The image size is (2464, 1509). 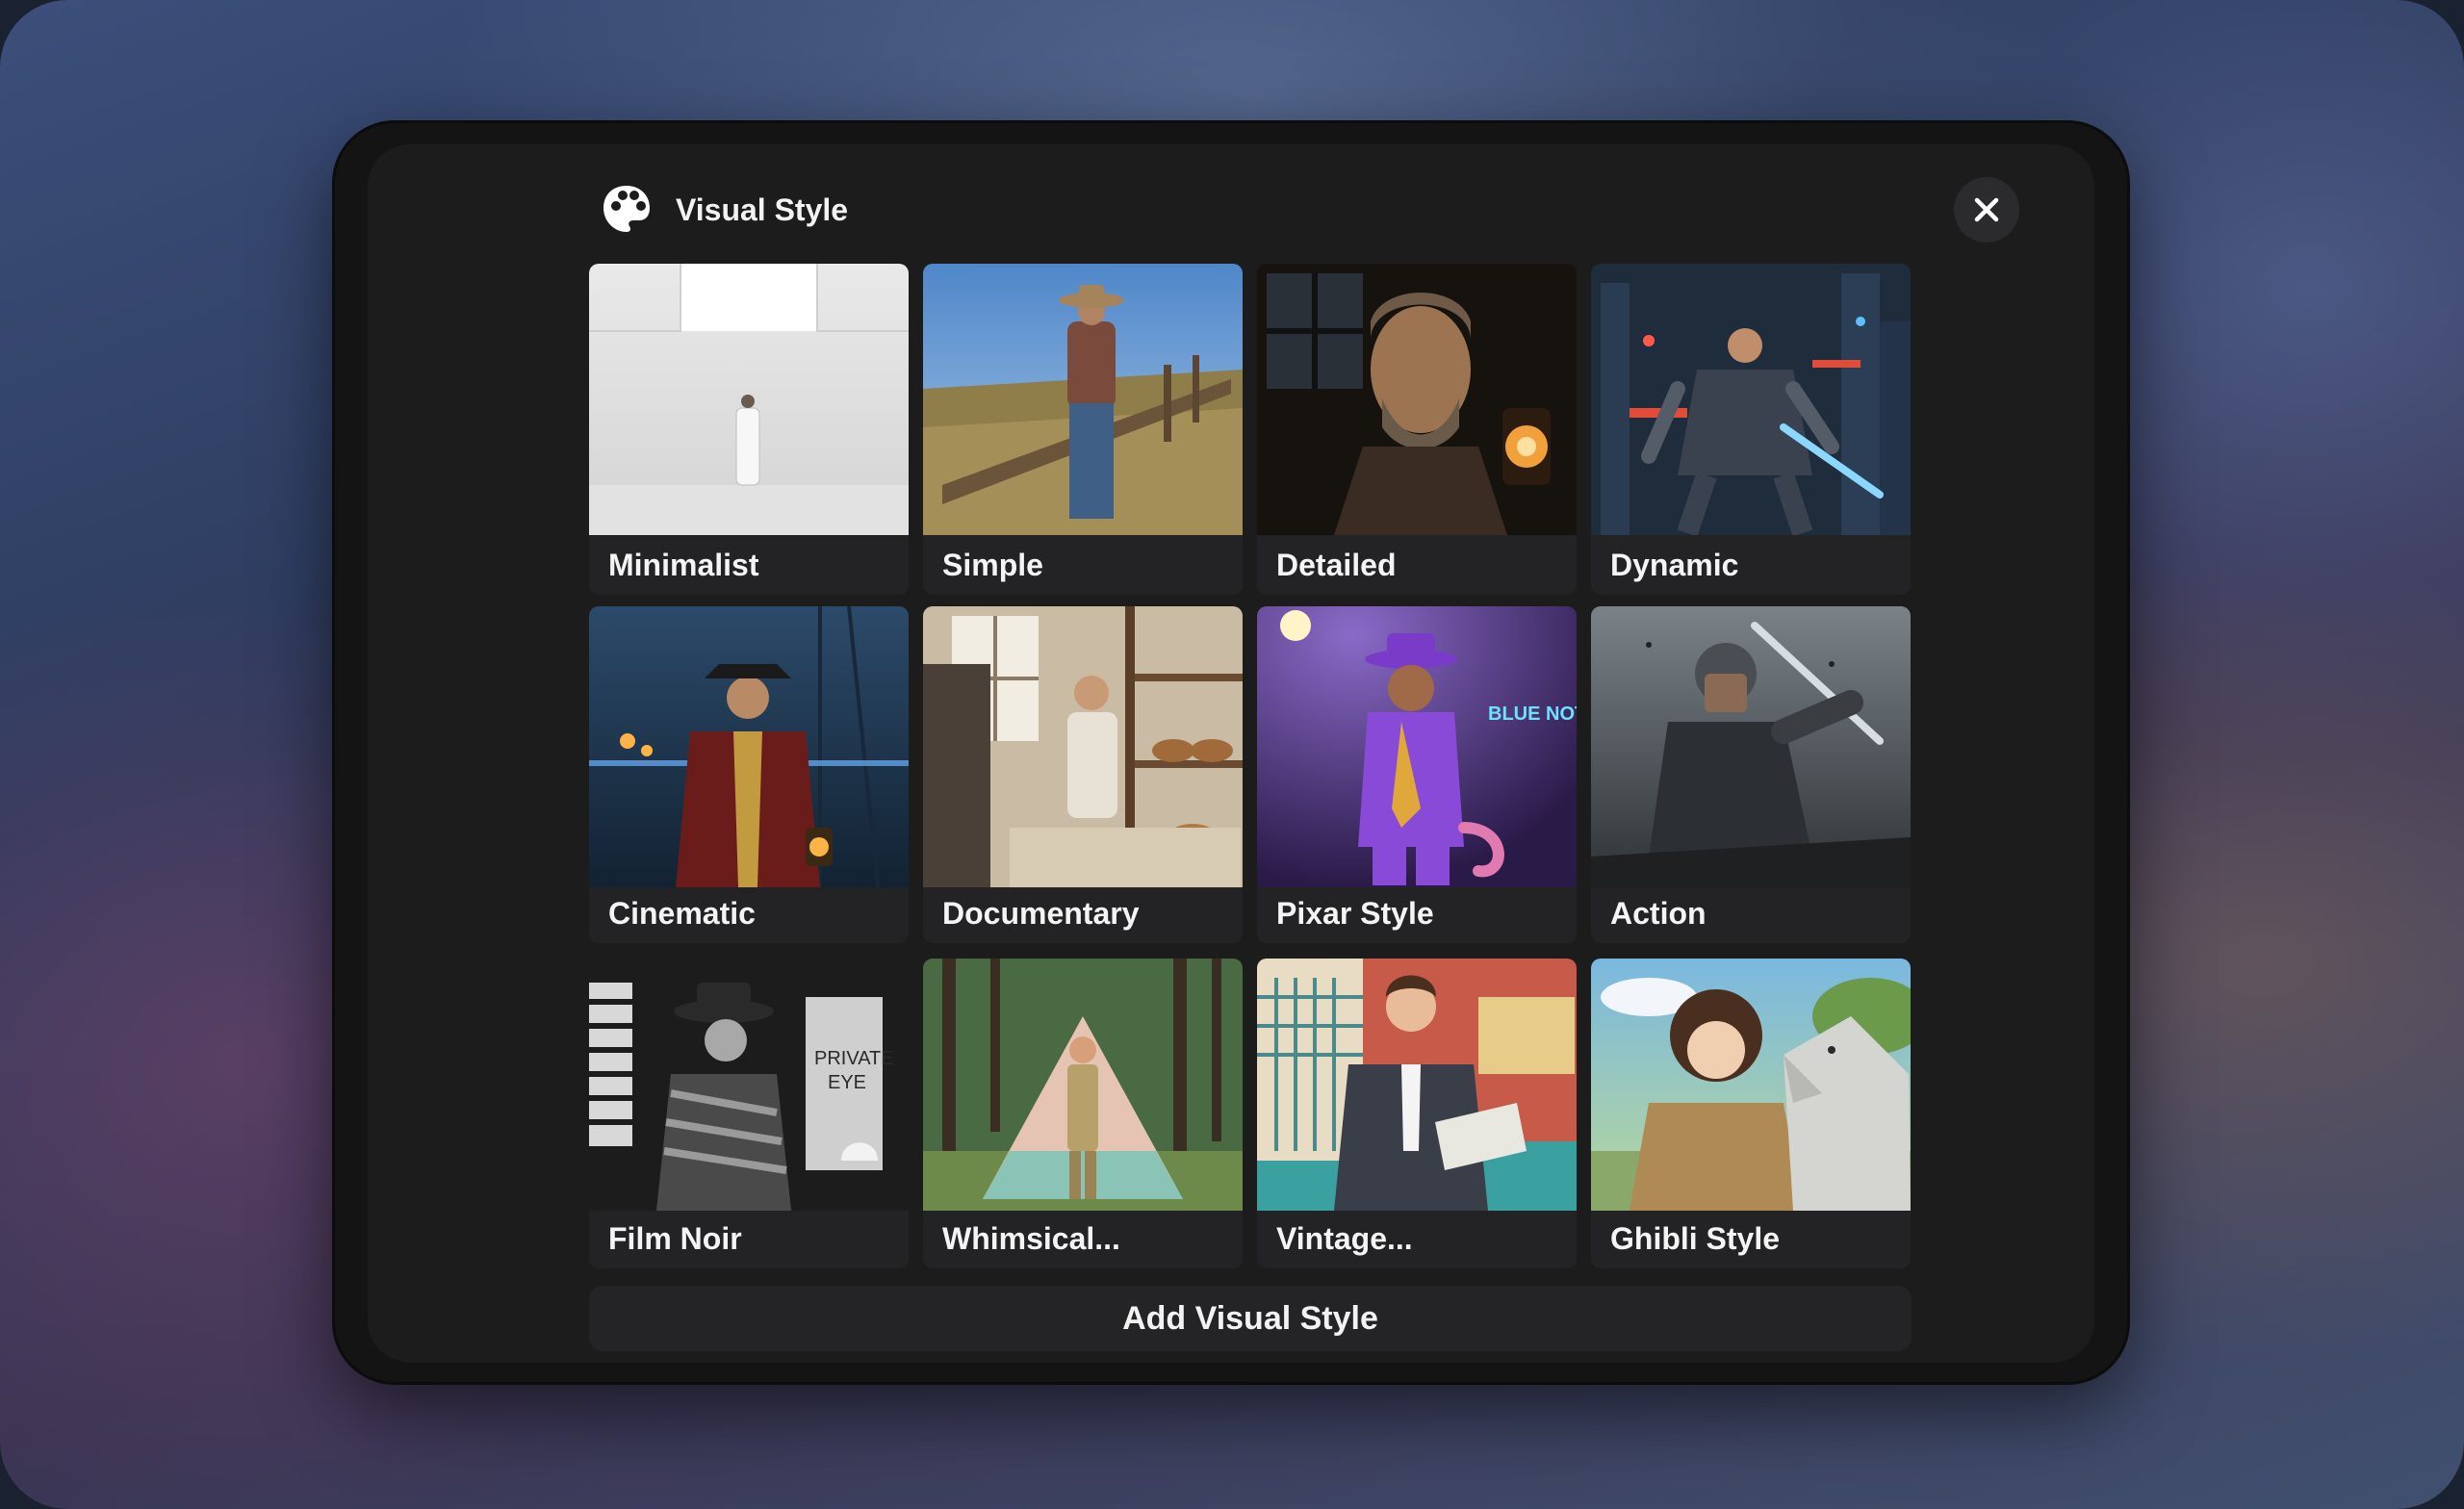 I want to click on style-card-minimalist: Minimalist, so click(x=749, y=429).